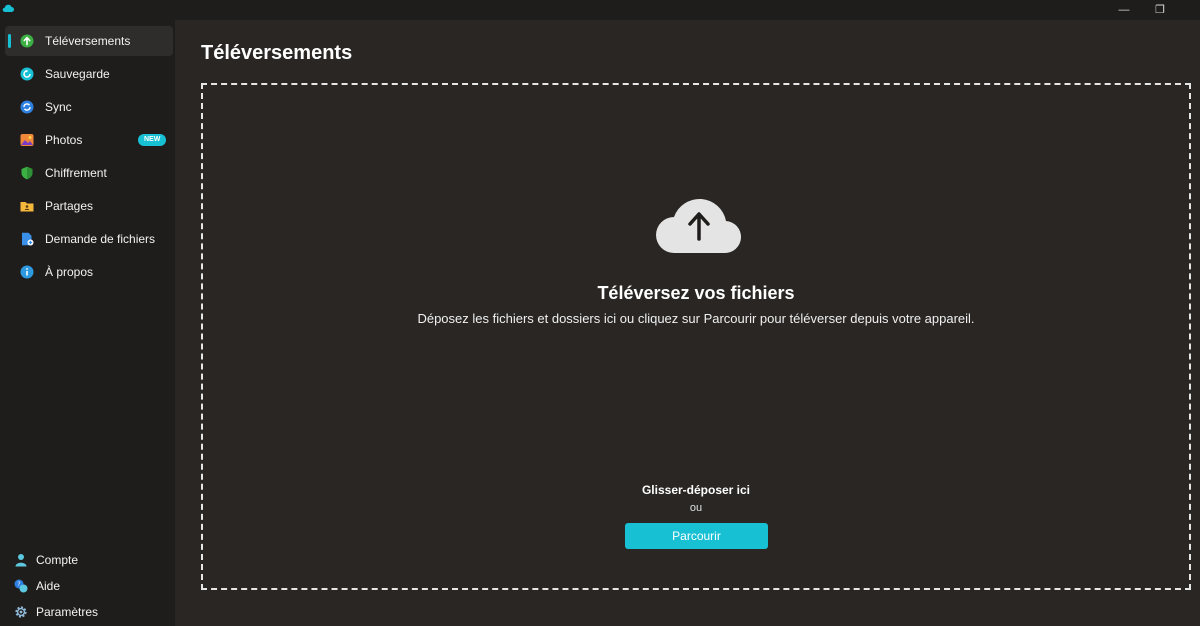  Describe the element at coordinates (696, 490) in the screenshot. I see `drag-drop-label: Glisser-déposer ici` at that location.